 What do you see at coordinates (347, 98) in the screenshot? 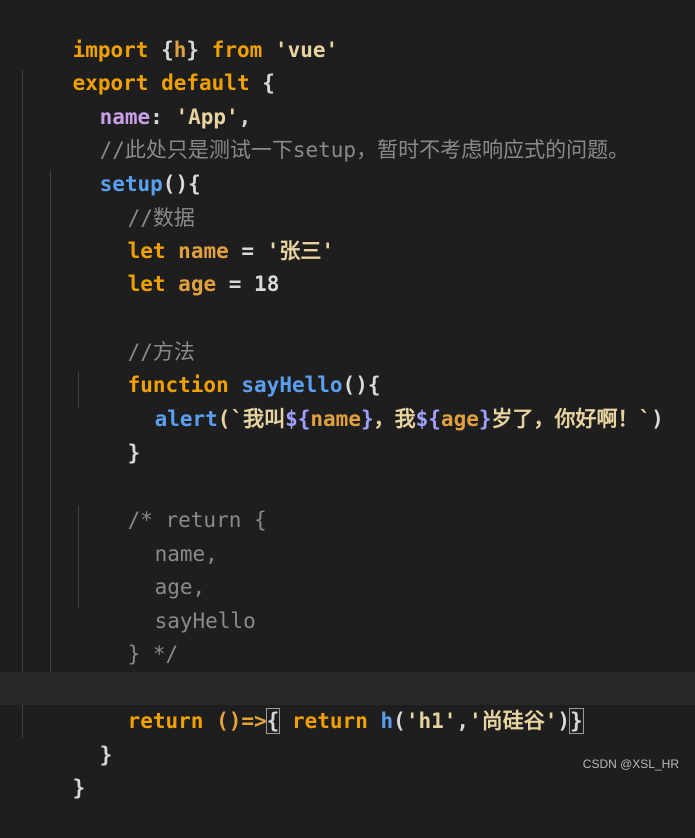
I see `code-line: name: 'App',` at bounding box center [347, 98].